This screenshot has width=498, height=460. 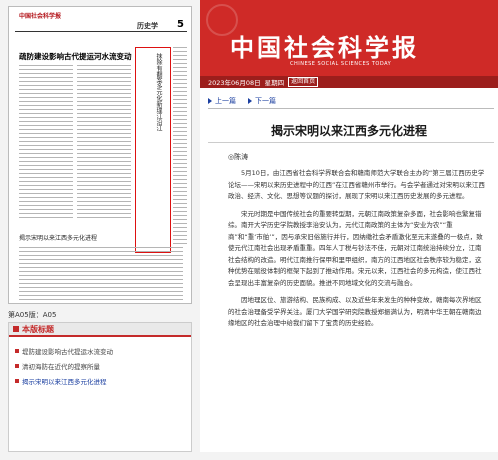 What do you see at coordinates (38, 329) in the screenshot?
I see `panel-title: 本版标题` at bounding box center [38, 329].